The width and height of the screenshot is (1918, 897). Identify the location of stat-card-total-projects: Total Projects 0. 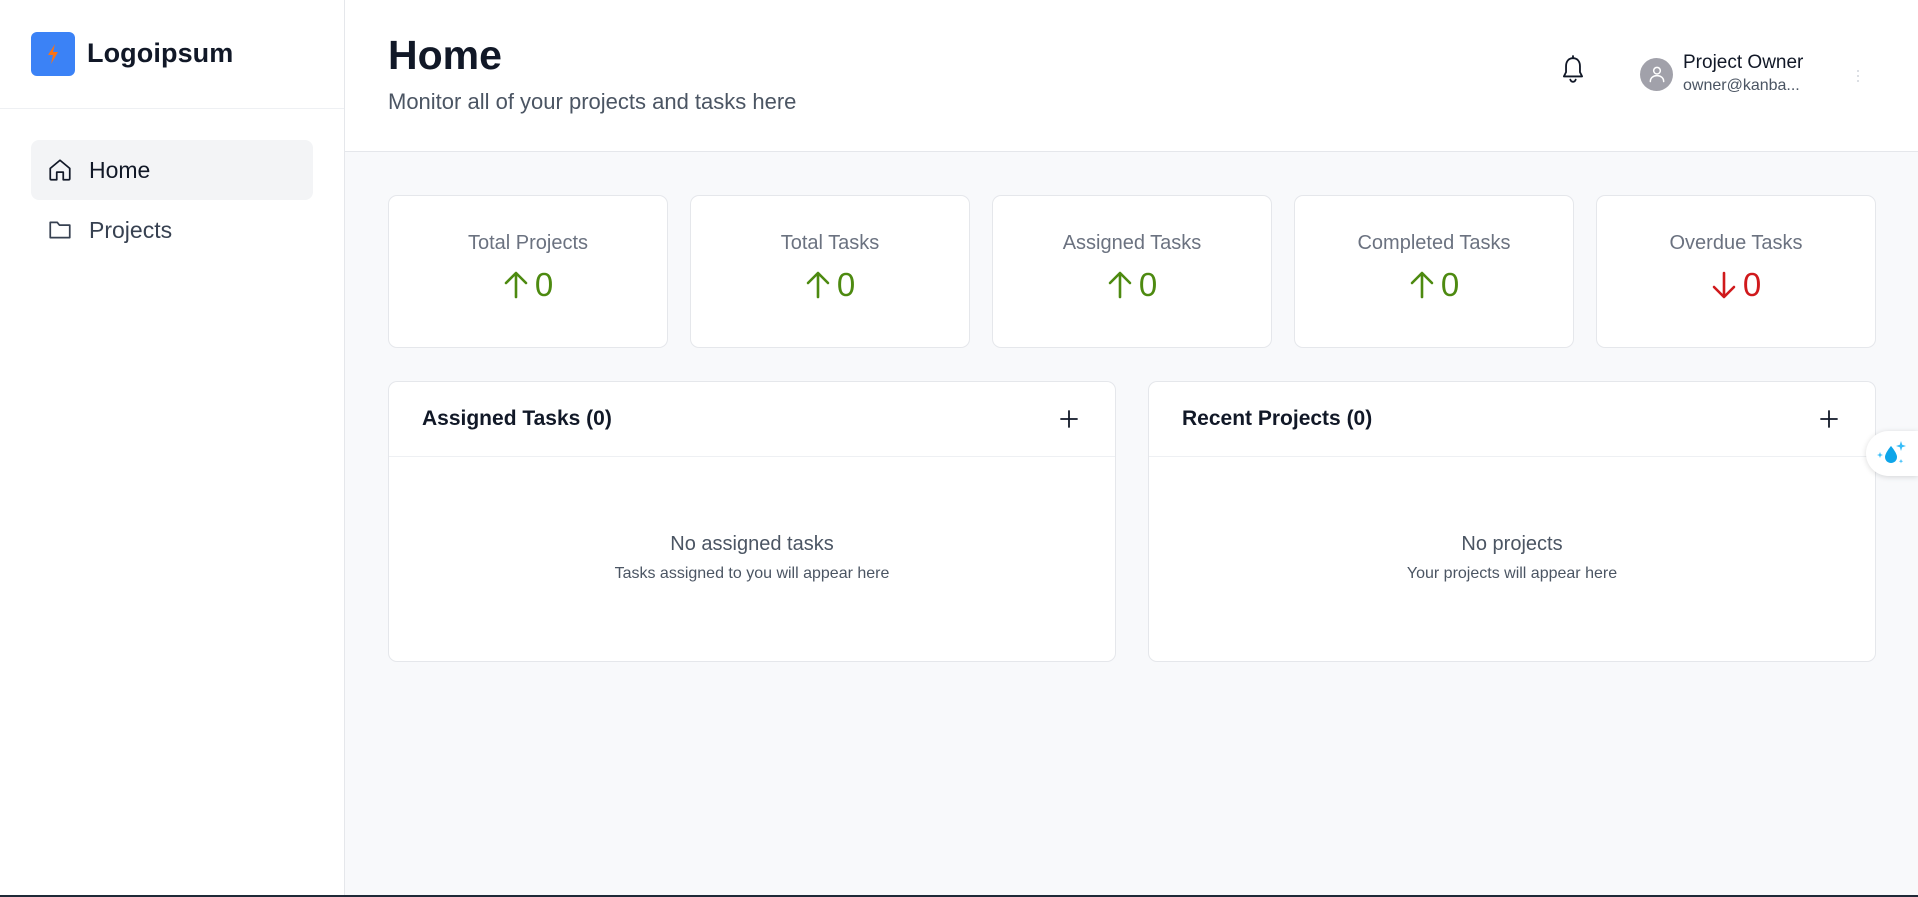
(528, 271).